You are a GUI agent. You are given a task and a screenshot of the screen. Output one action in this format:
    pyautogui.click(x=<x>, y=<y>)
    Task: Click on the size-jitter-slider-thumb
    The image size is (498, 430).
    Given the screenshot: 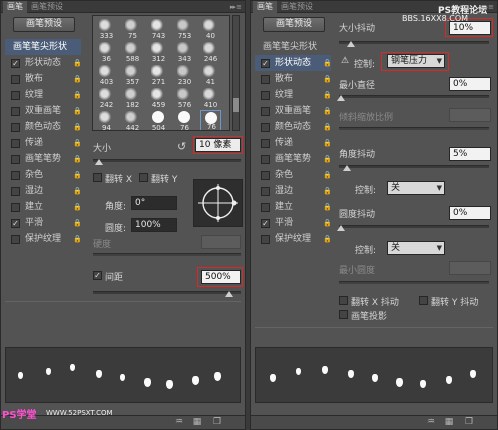 What is the action you would take?
    pyautogui.click(x=351, y=44)
    